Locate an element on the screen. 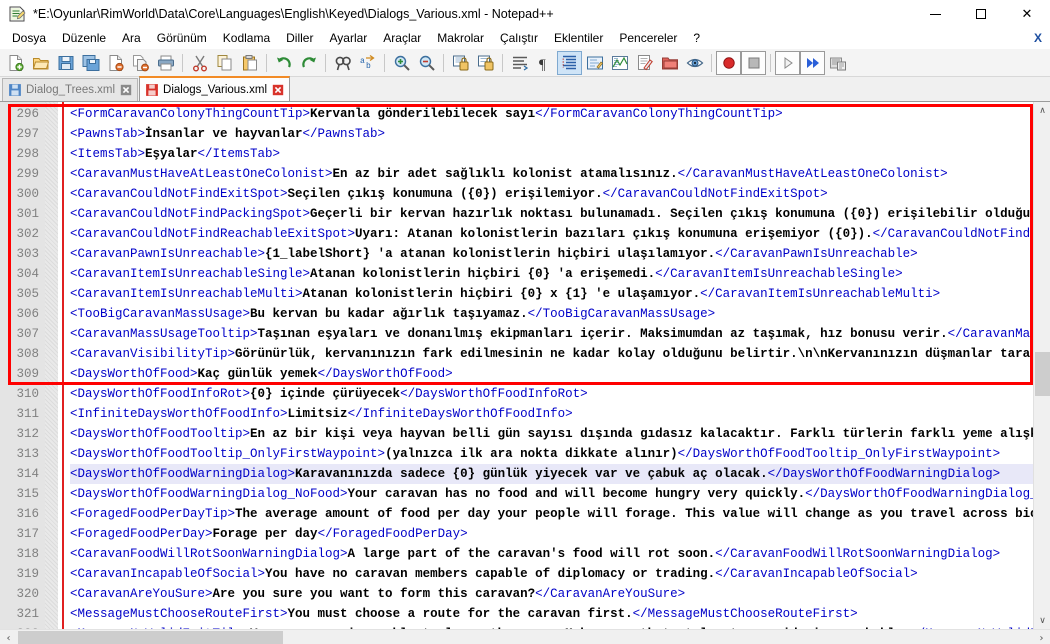 Image resolution: width=1050 pixels, height=644 pixels. vertical-scrollbar: ∧ ∨ is located at coordinates (1041, 365).